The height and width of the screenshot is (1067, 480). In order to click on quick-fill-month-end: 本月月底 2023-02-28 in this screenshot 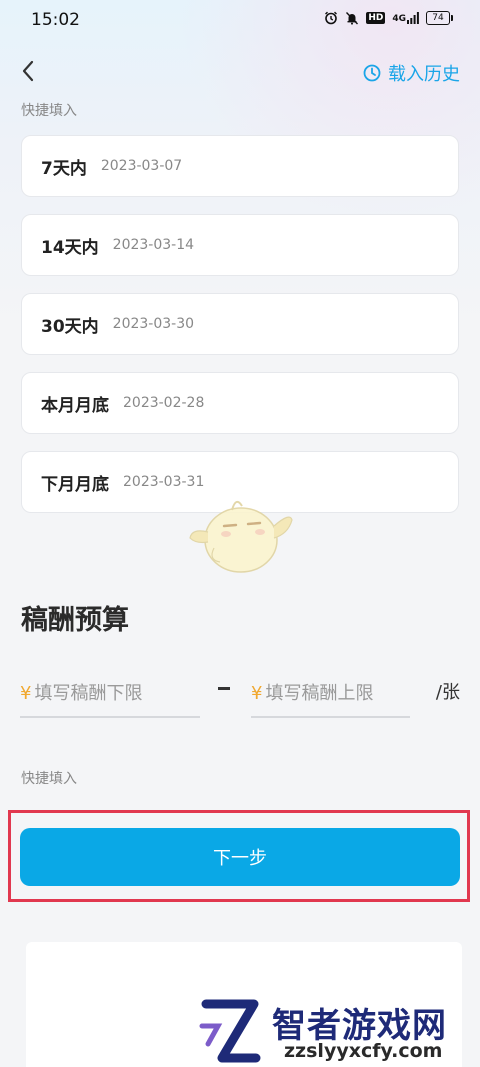, I will do `click(240, 403)`.